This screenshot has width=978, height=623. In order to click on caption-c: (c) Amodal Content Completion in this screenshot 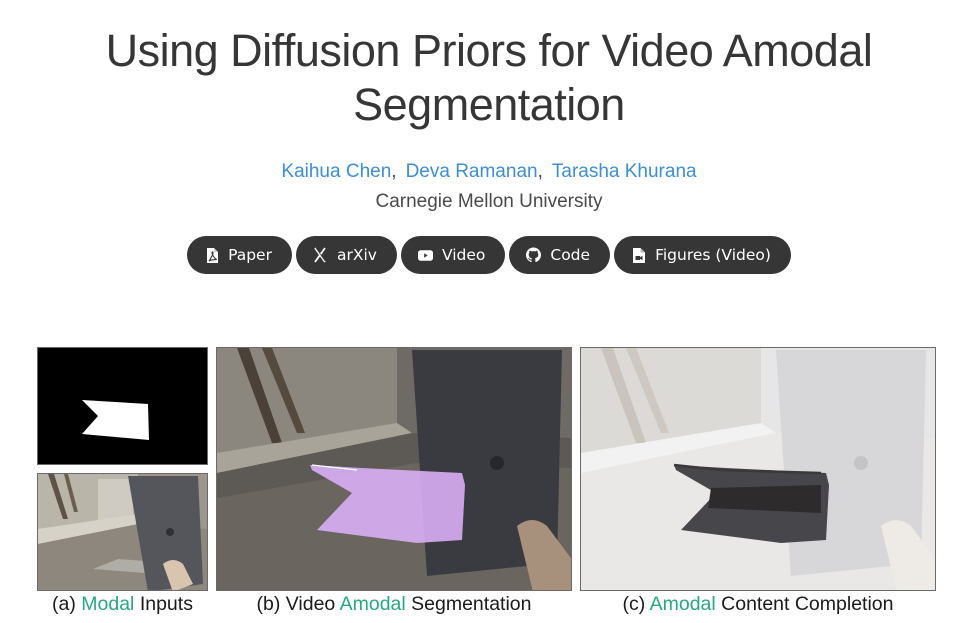, I will do `click(758, 604)`.